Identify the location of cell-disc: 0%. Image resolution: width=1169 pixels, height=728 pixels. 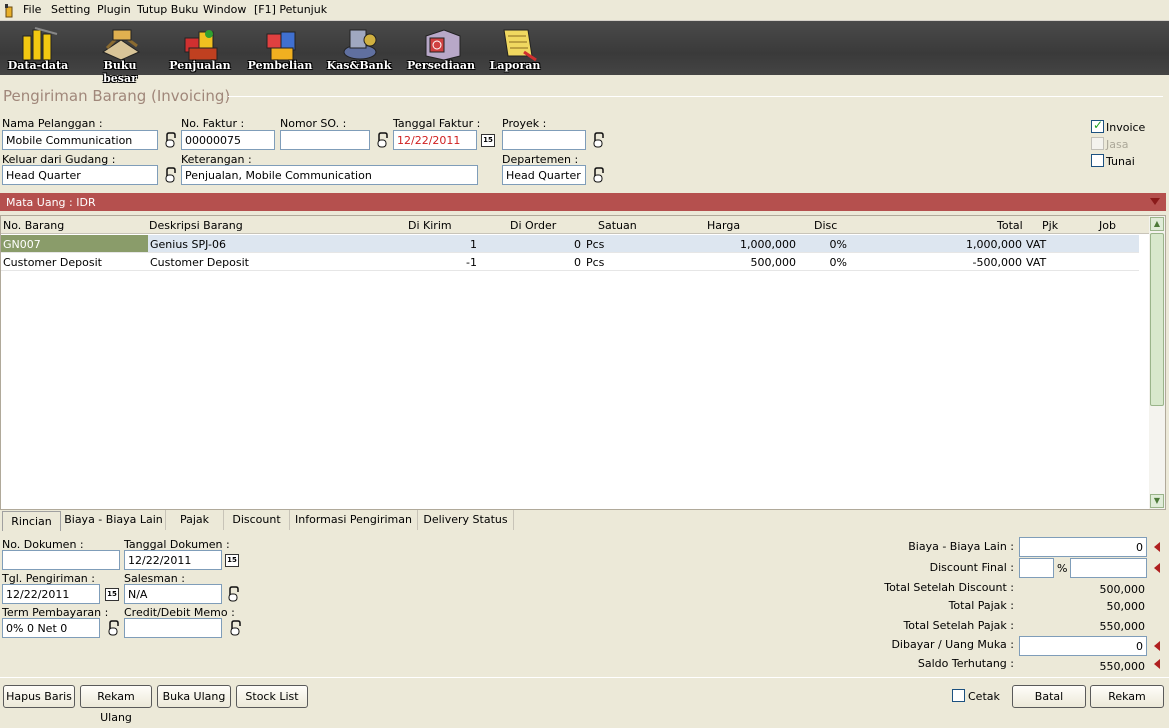
(838, 244).